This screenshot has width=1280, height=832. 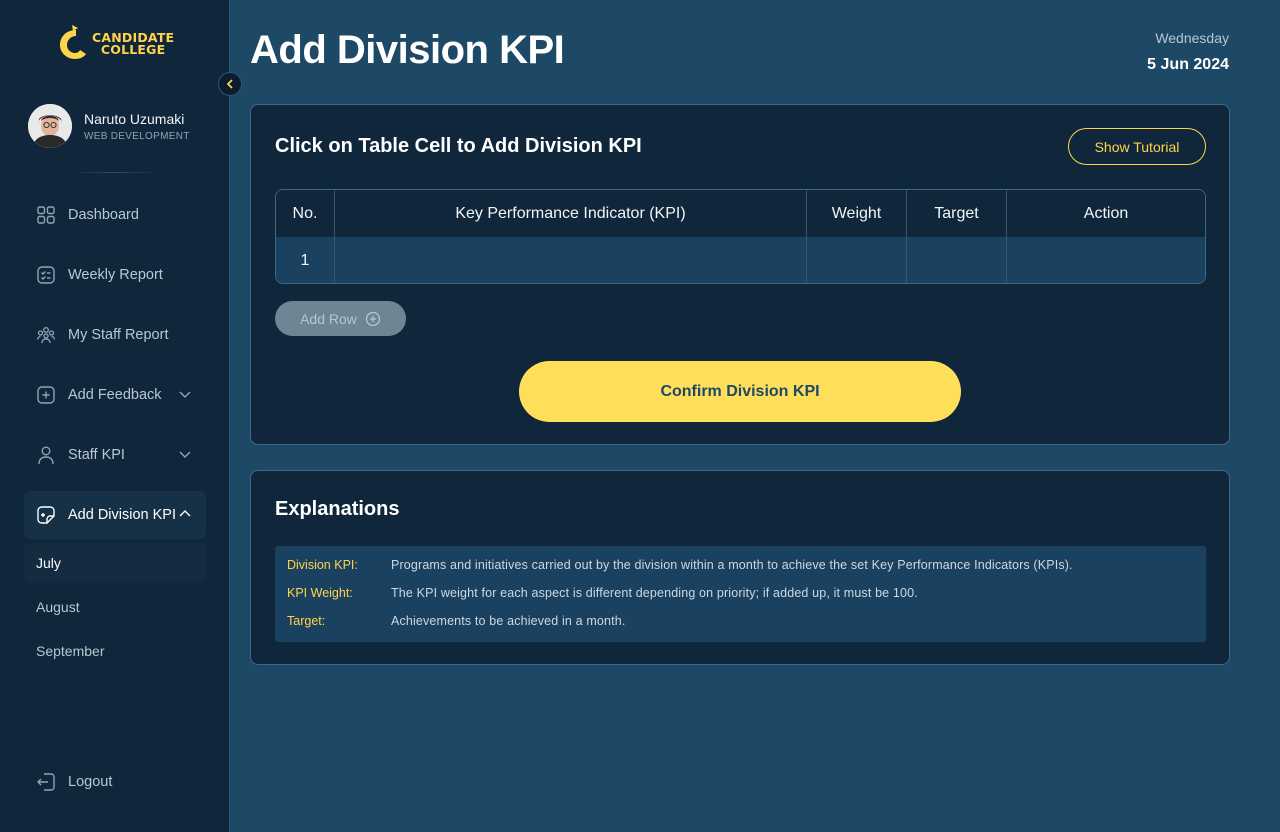 I want to click on brand-line2: COLLEGE, so click(x=133, y=49).